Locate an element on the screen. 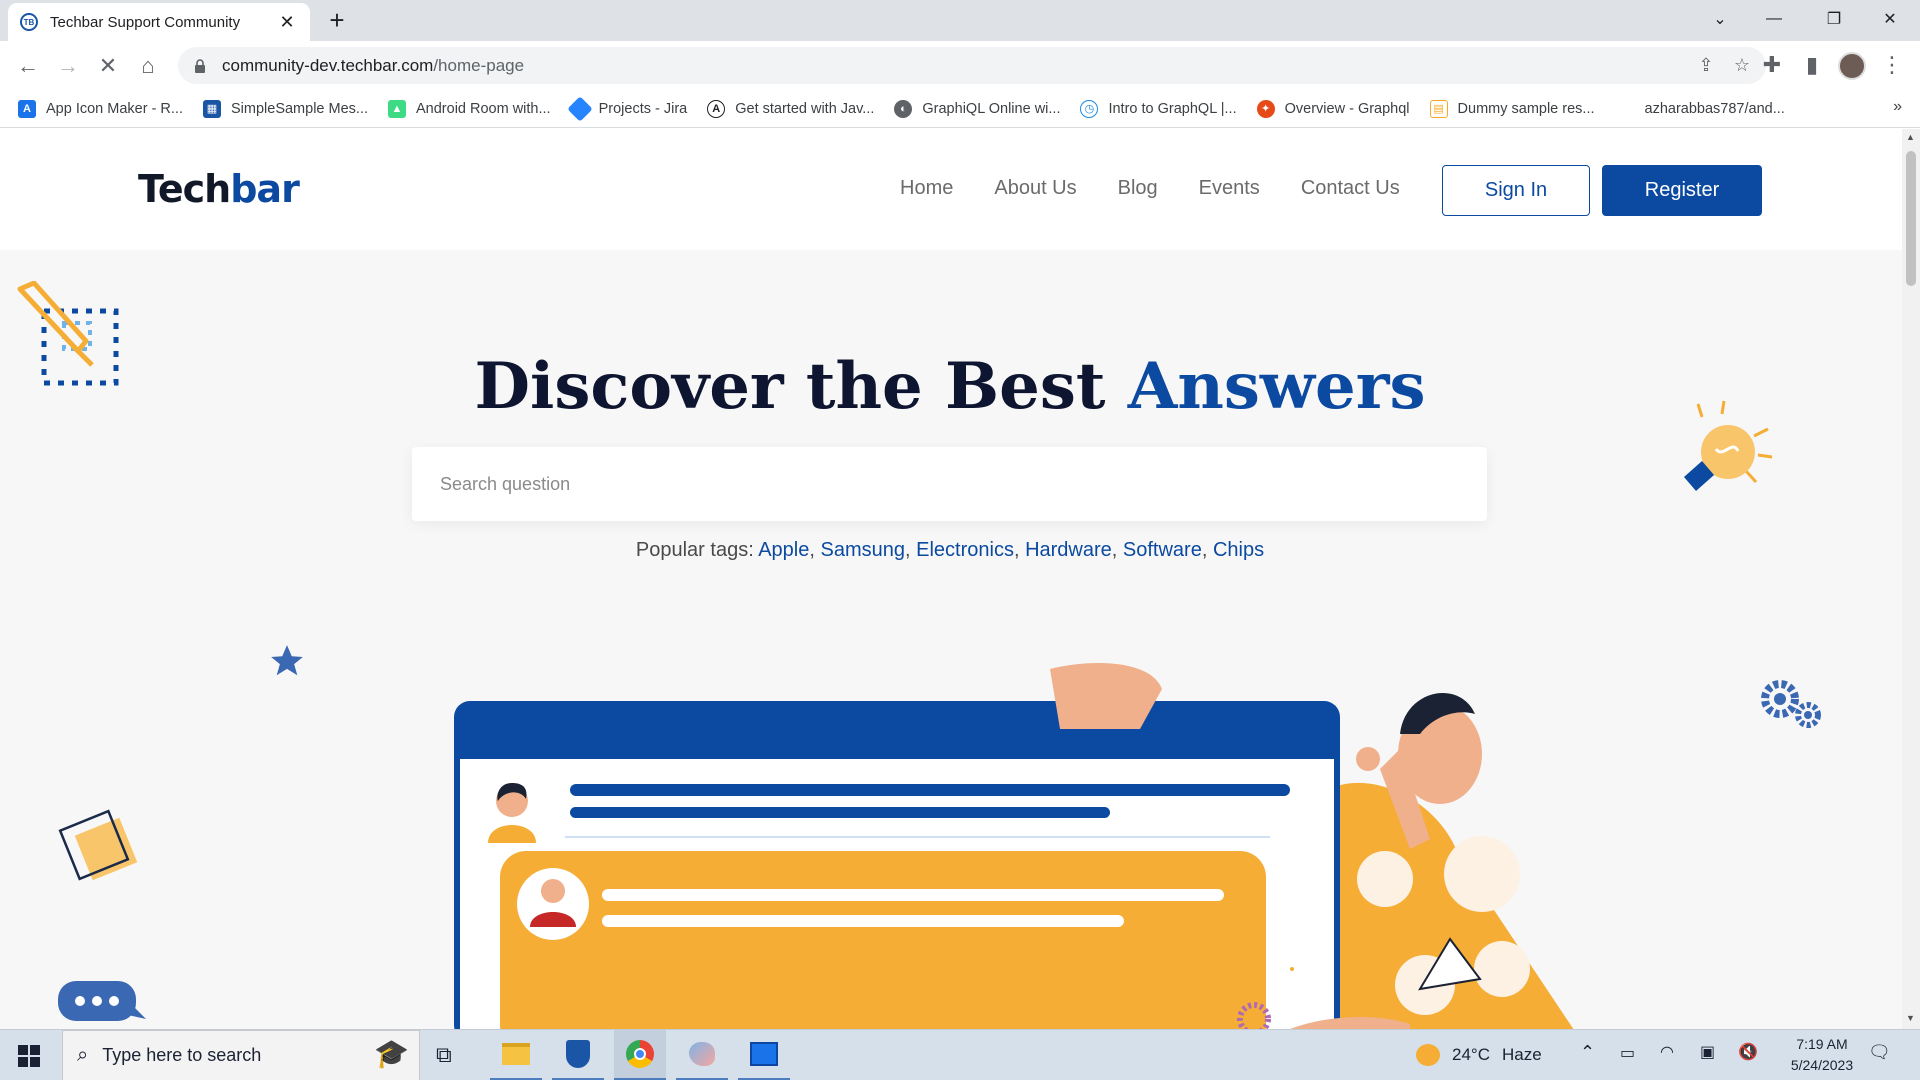  close-tab-icon: ✕ is located at coordinates (287, 22).